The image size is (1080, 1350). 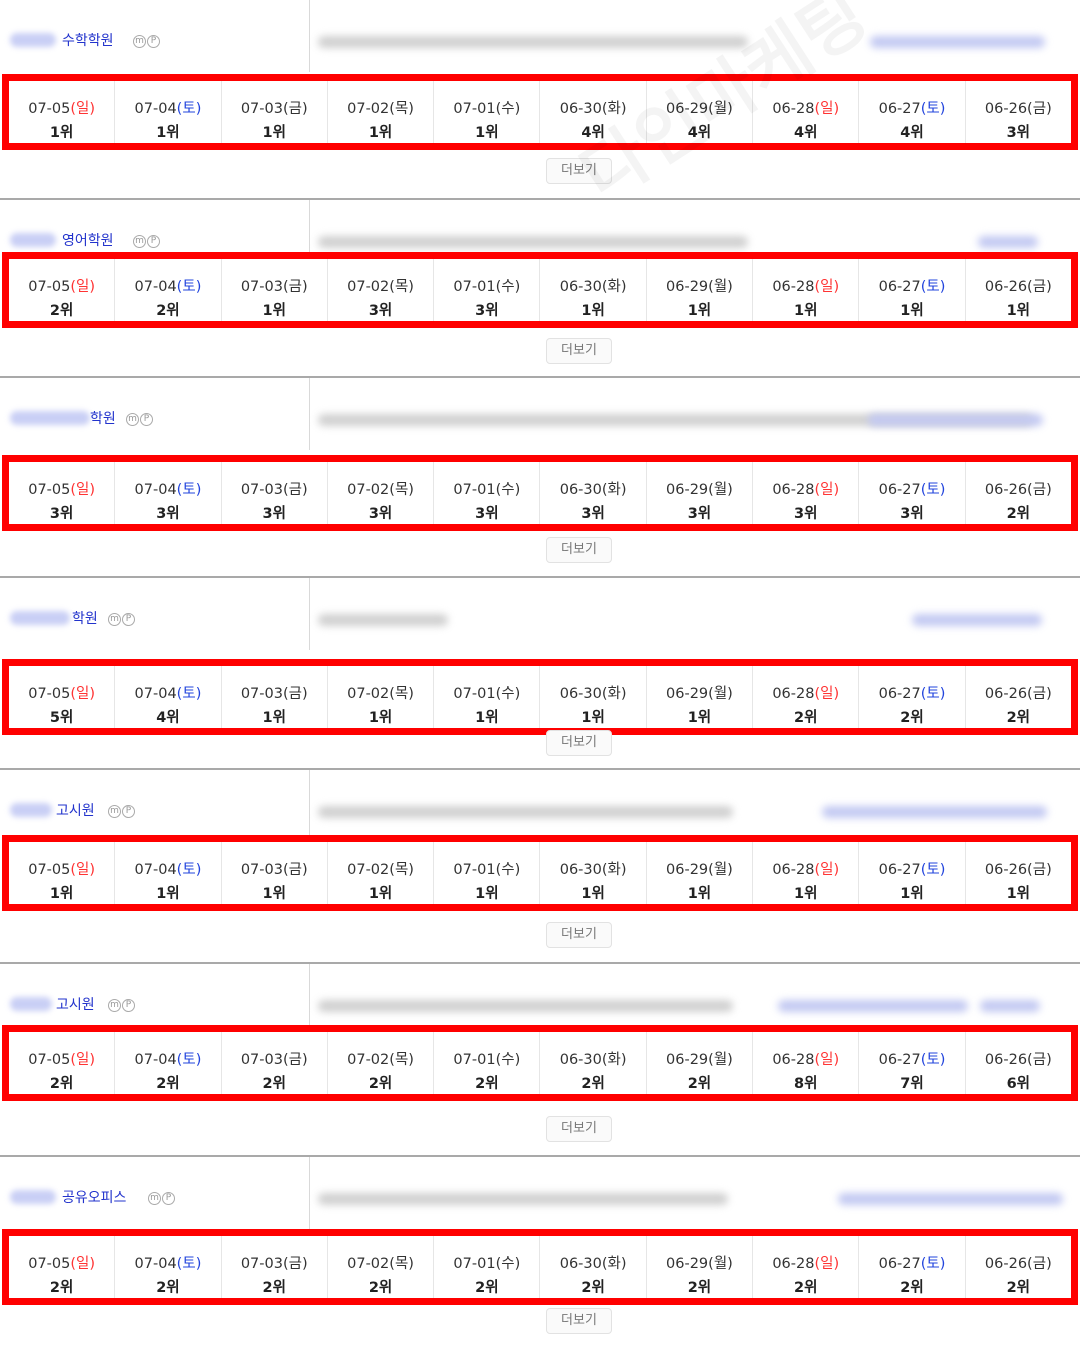 I want to click on rank-day-cell: 07-01(수) 1위, so click(x=487, y=112).